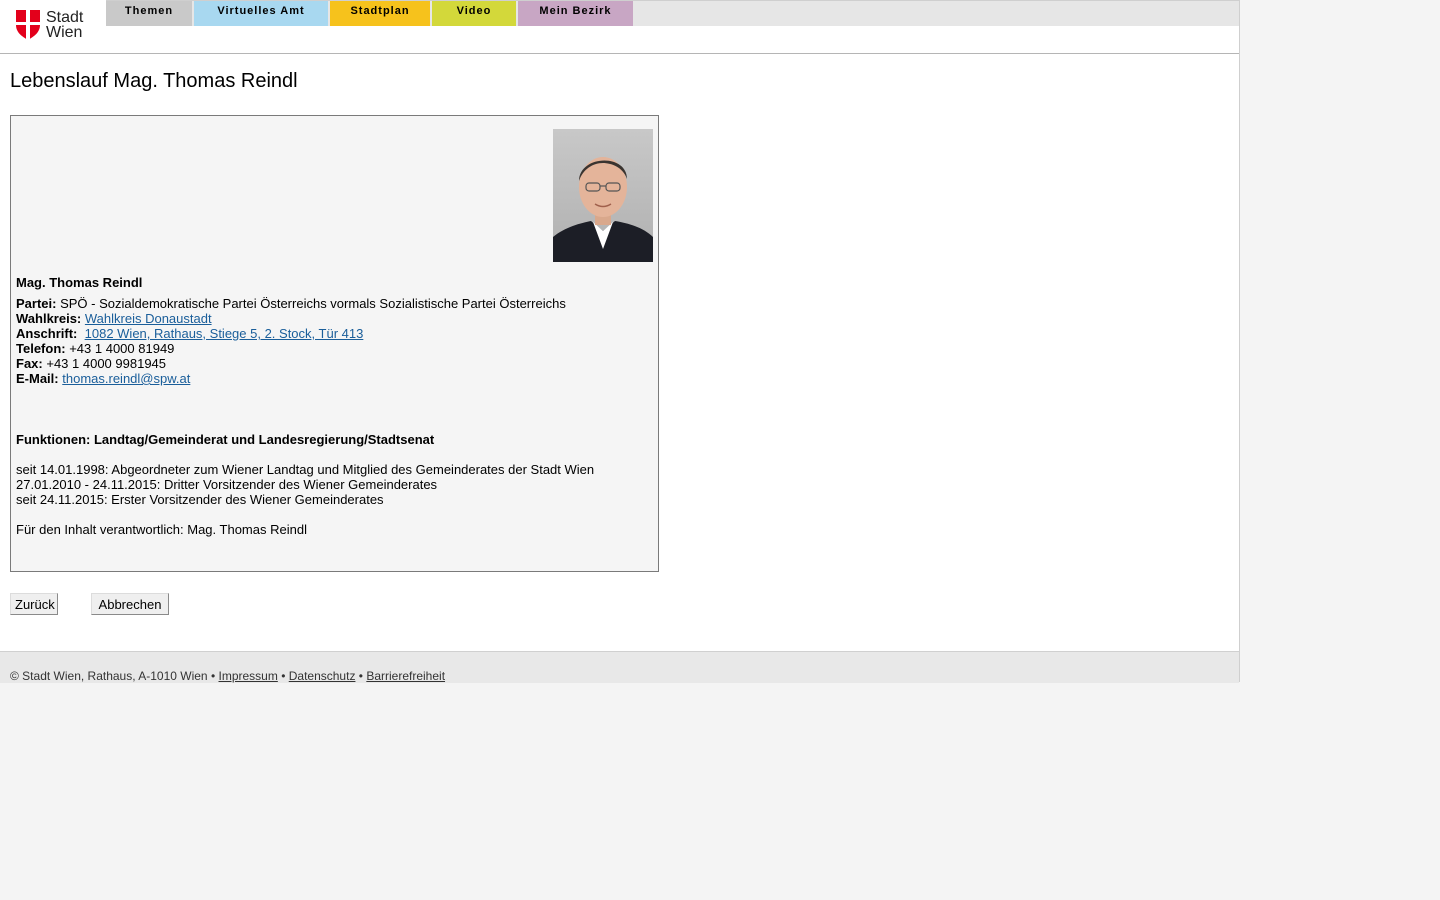 The width and height of the screenshot is (1440, 900). I want to click on tab-virtuelles-amt: Virtuelles Amt, so click(261, 13).